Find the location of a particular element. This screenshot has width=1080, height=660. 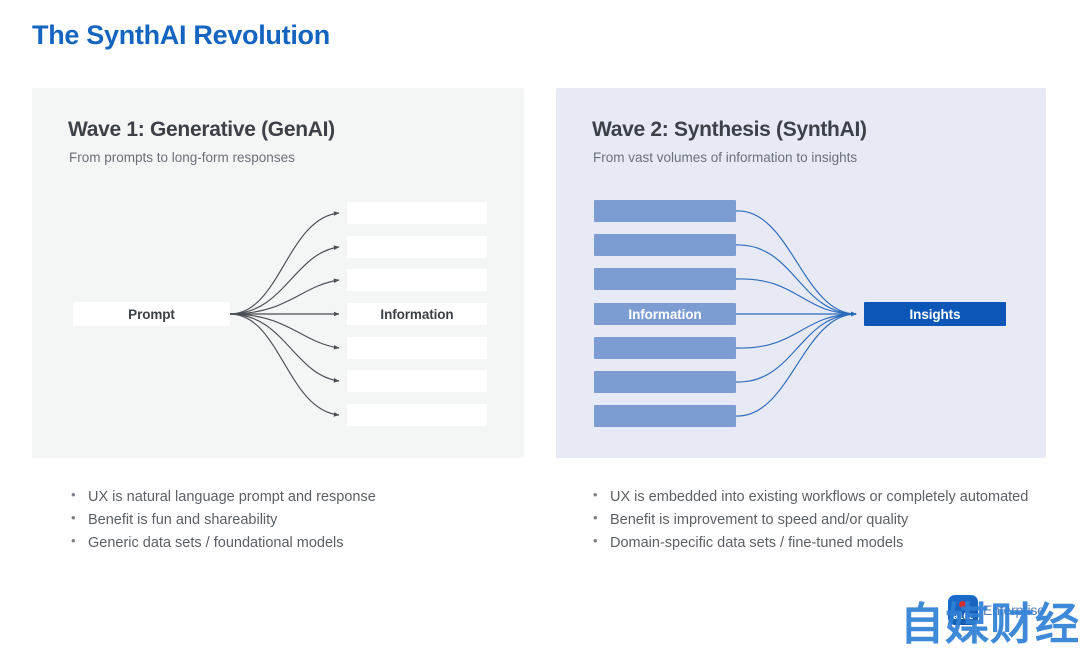

page-title: The SynthAI Revolution is located at coordinates (181, 35).